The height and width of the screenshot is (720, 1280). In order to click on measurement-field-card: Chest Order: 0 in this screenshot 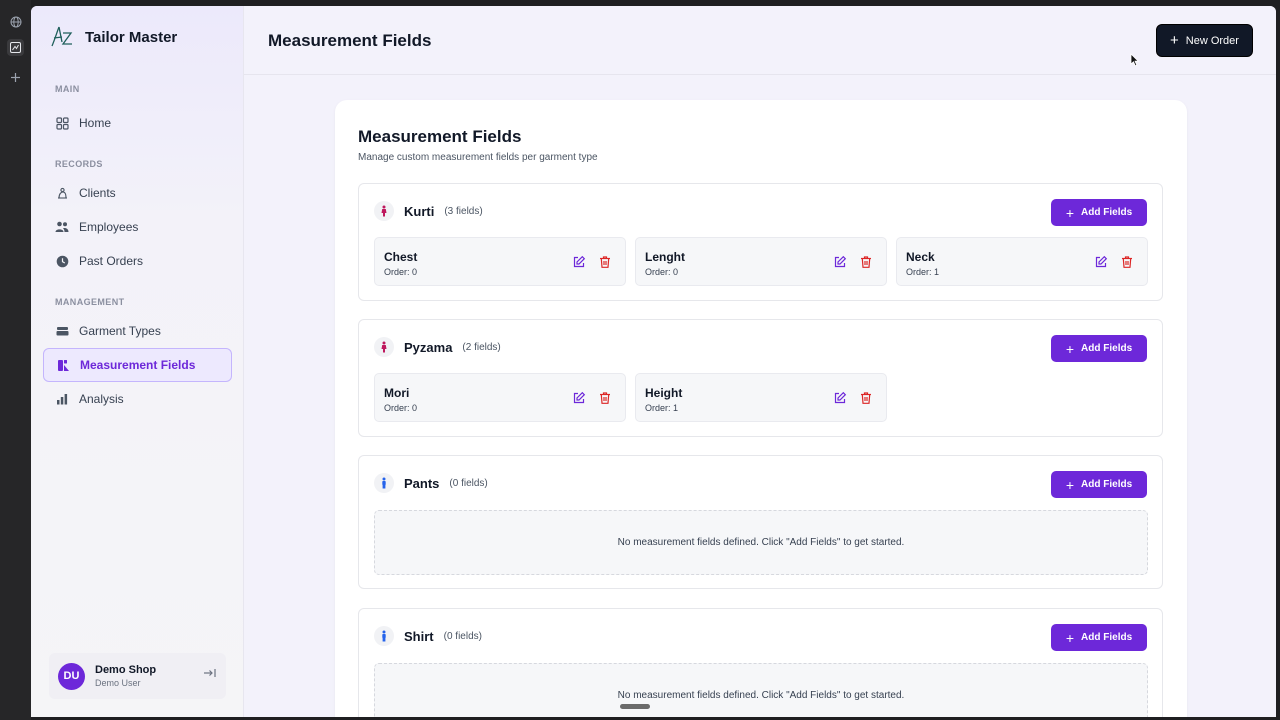, I will do `click(500, 261)`.